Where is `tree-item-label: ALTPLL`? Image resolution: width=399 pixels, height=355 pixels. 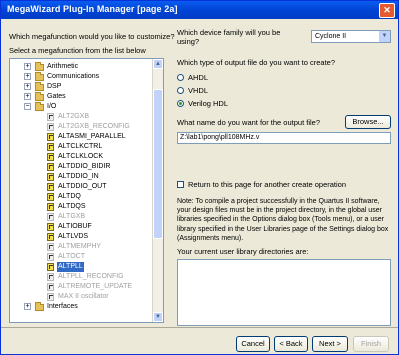
tree-item-label: ALTPLL is located at coordinates (70, 267).